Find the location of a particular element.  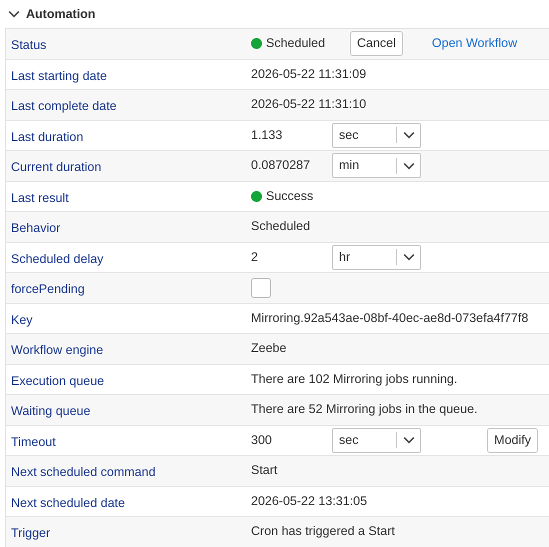

property-label: Execution queue is located at coordinates (58, 381).